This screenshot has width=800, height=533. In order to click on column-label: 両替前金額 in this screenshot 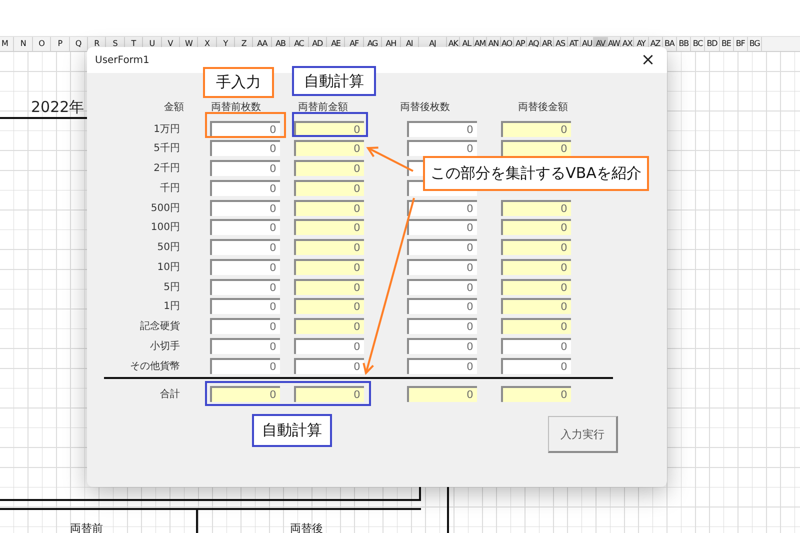, I will do `click(322, 107)`.